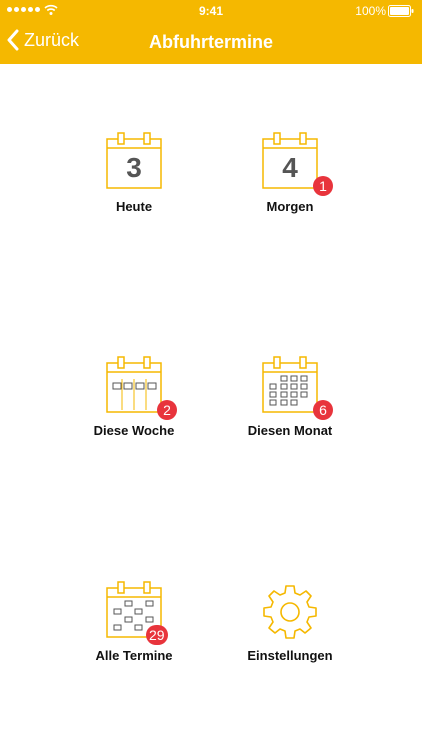 The height and width of the screenshot is (750, 422). I want to click on calendar-day-icon: 3, so click(134, 161).